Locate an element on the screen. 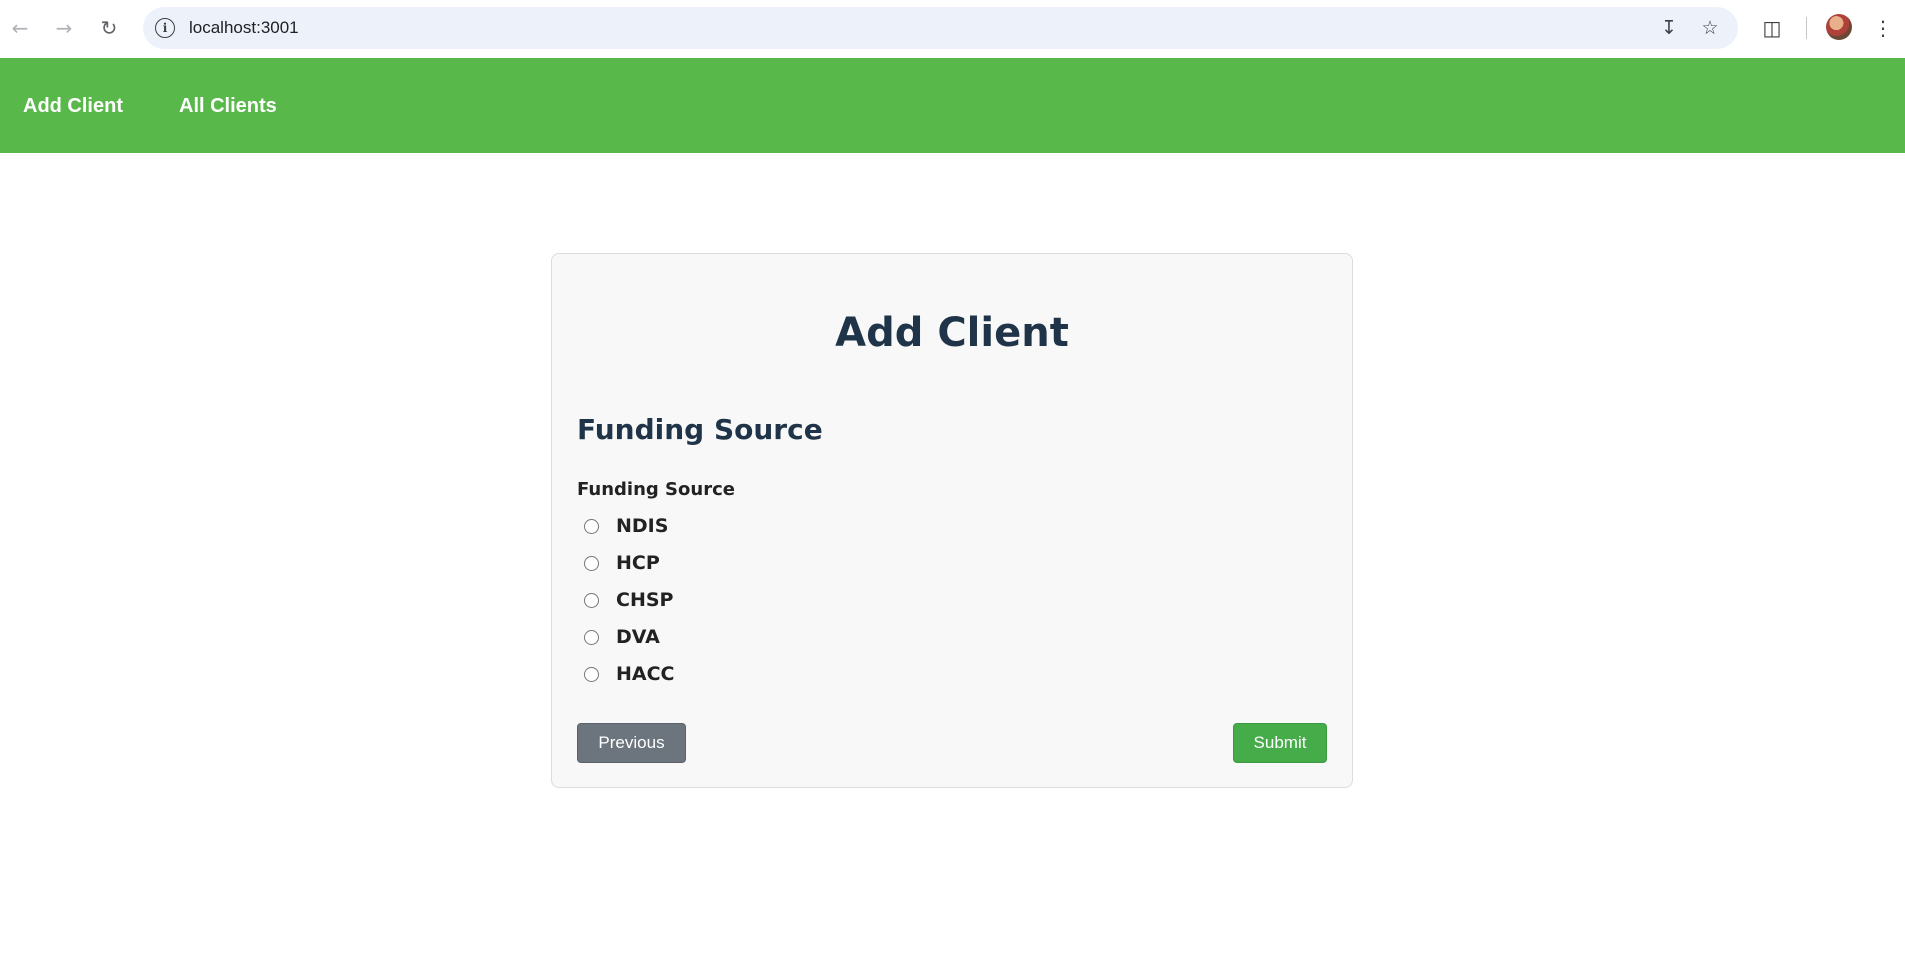  radio-option-hacc: HACC is located at coordinates (629, 674).